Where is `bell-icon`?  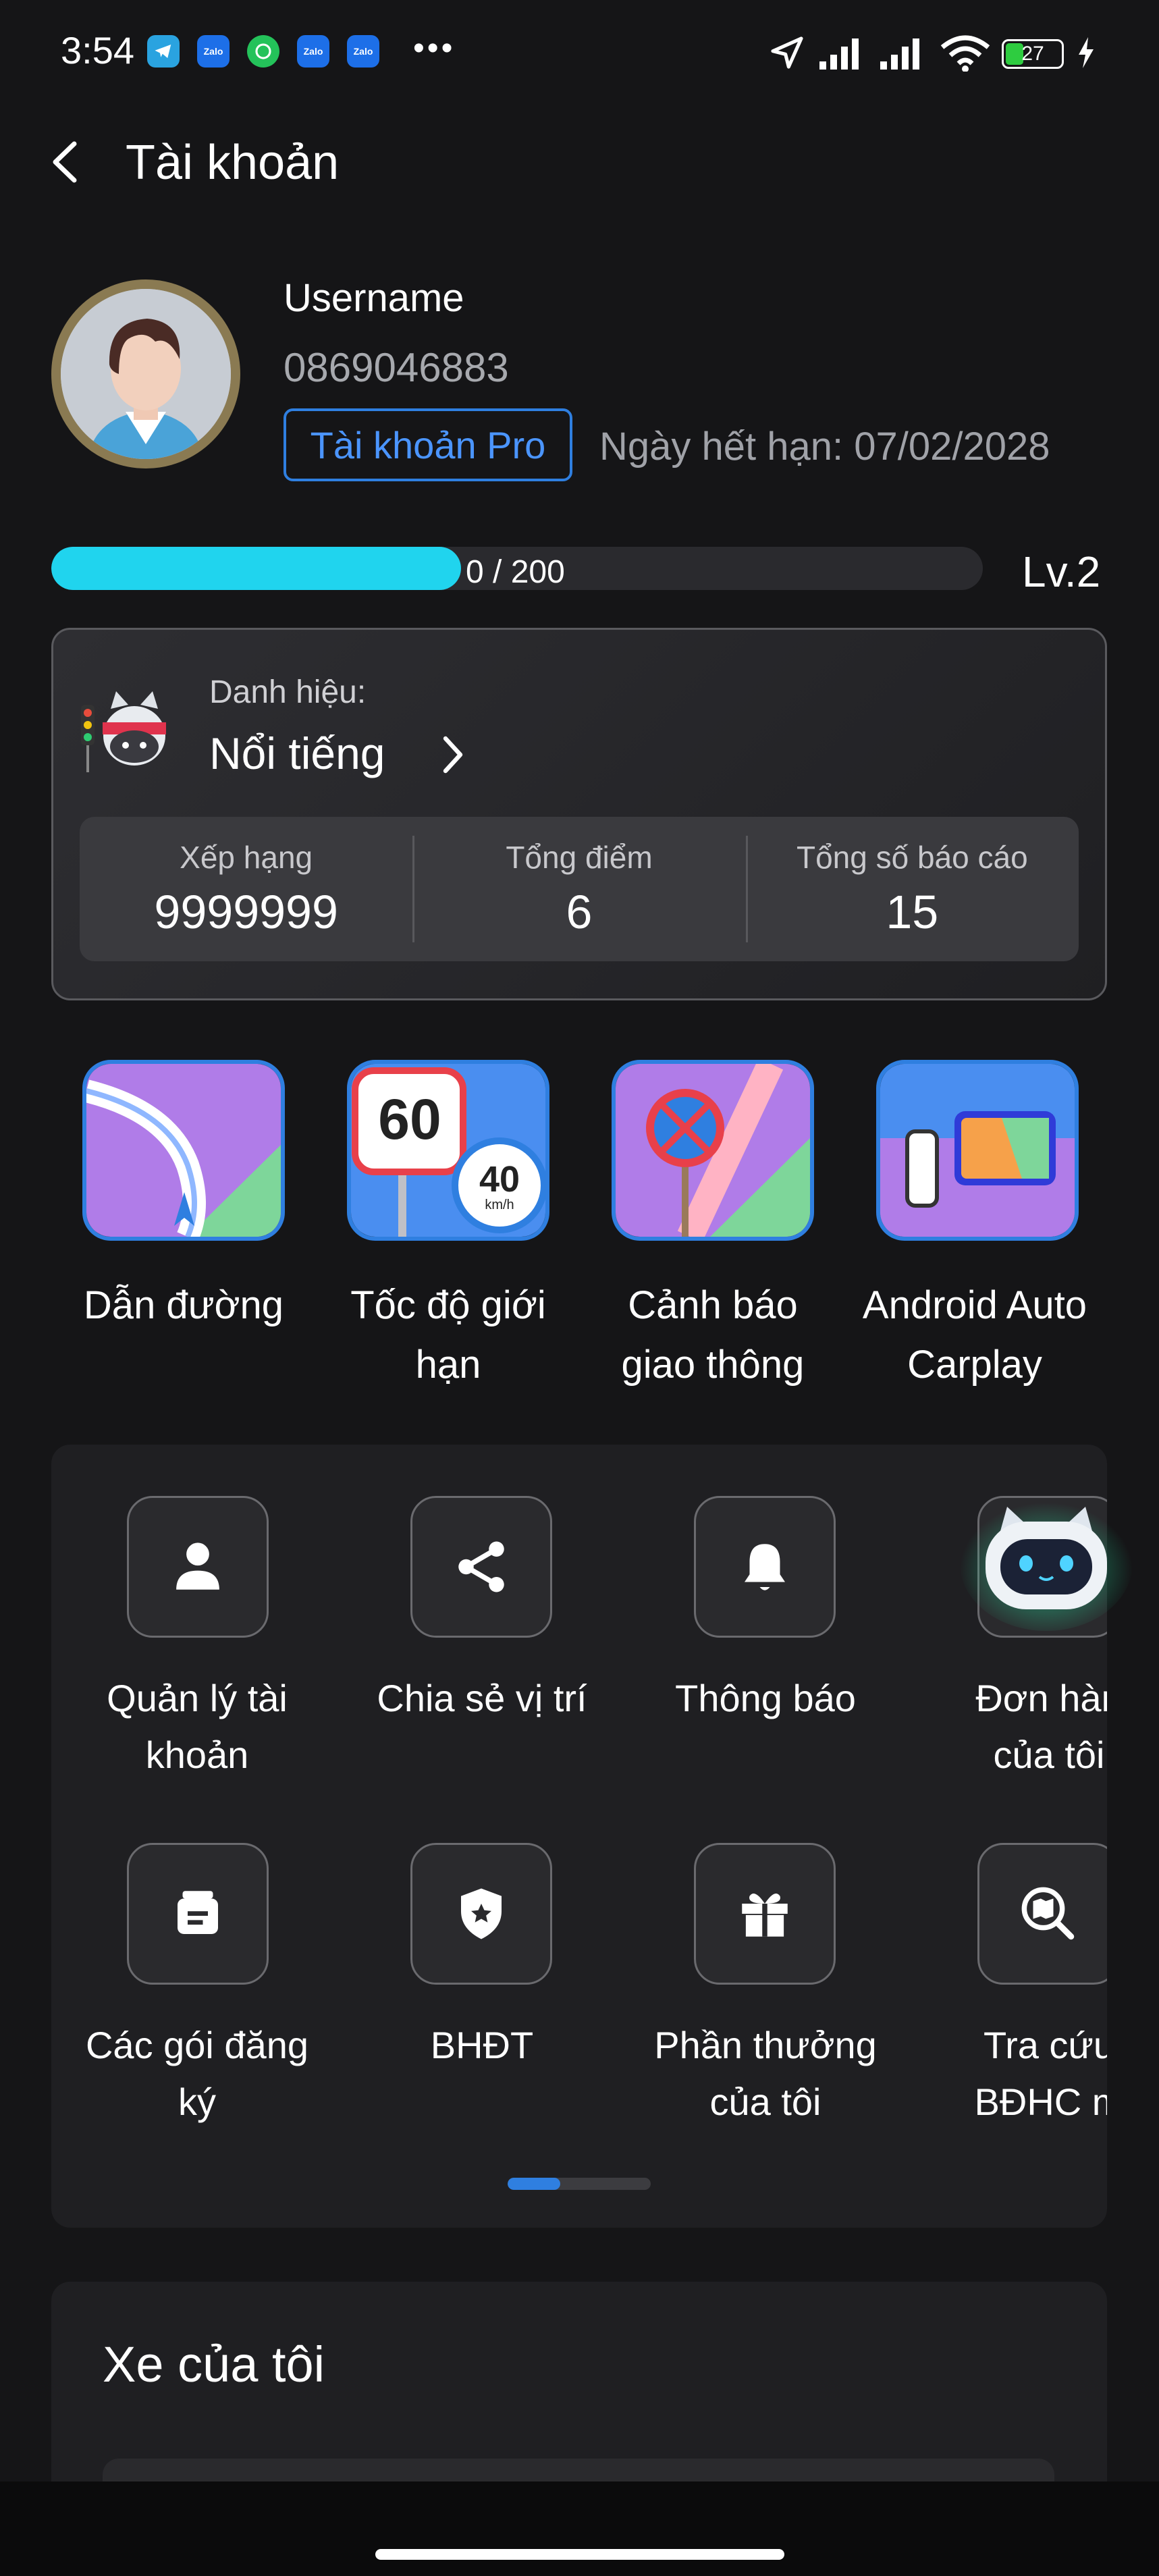
bell-icon is located at coordinates (765, 1567).